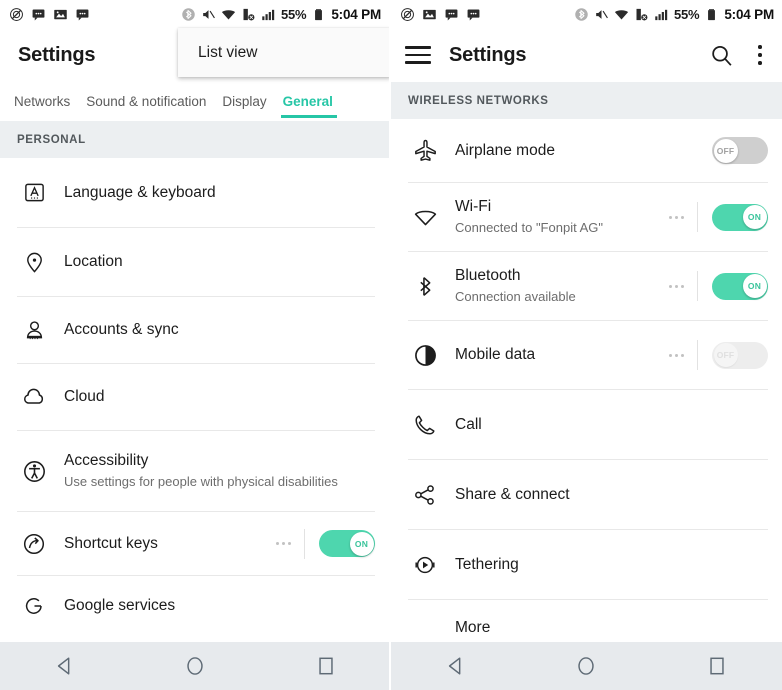  I want to click on action-bar-actions, so click(738, 55).